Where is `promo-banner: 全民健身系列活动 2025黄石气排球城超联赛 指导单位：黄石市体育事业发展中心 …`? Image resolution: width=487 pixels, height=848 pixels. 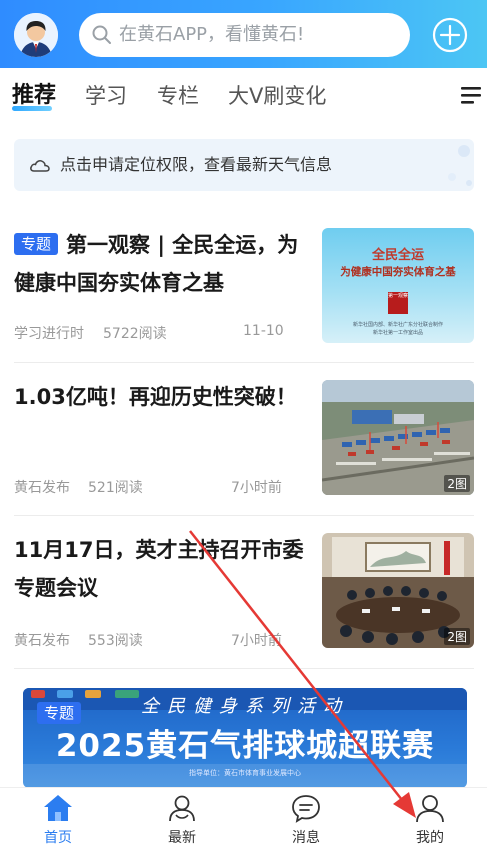 promo-banner: 全民健身系列活动 2025黄石气排球城超联赛 指导单位：黄石市体育事业发展中心 … is located at coordinates (245, 738).